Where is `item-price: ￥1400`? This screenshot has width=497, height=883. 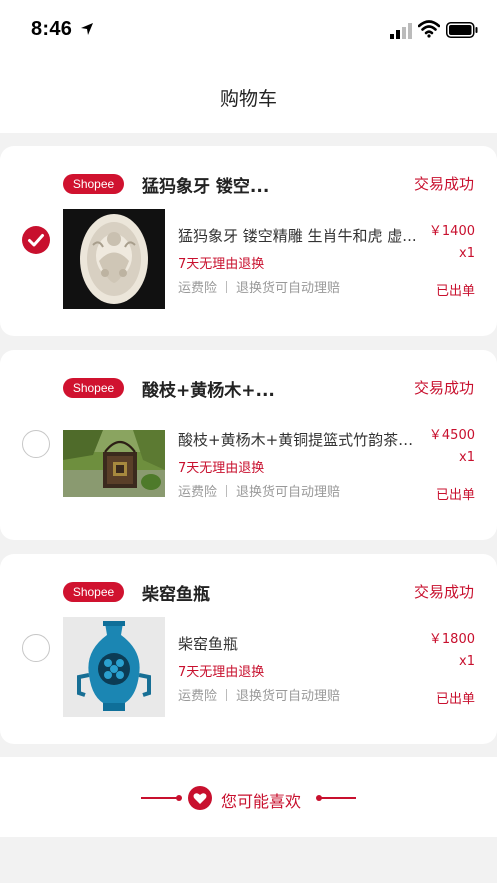
item-price: ￥1400 is located at coordinates (451, 231).